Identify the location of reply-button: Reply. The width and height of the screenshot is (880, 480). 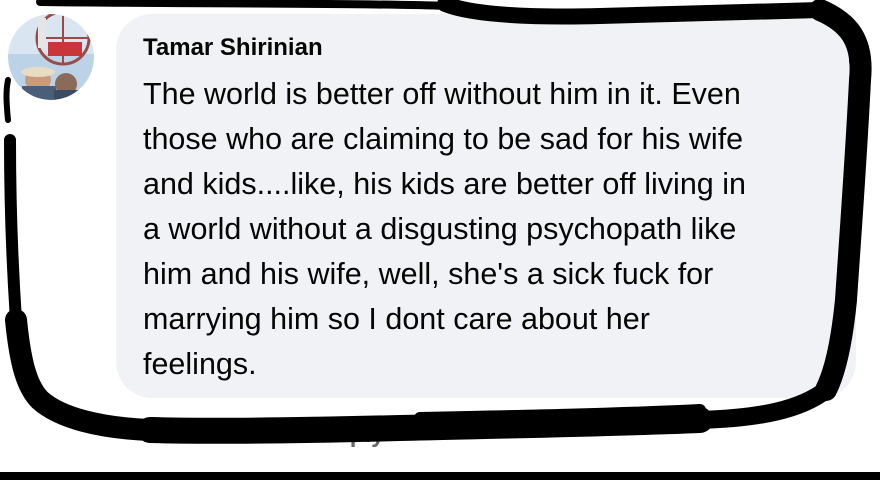
(351, 434).